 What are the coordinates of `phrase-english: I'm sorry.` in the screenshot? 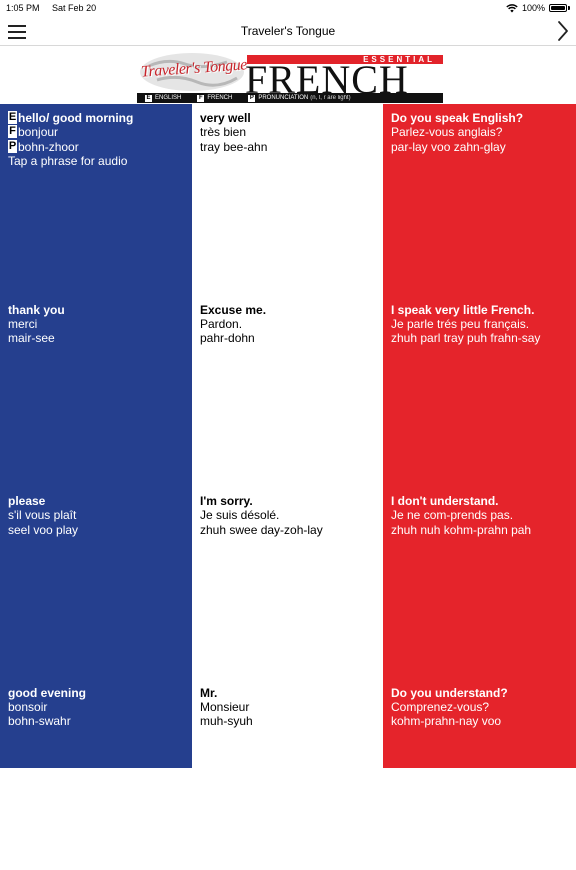 It's located at (287, 501).